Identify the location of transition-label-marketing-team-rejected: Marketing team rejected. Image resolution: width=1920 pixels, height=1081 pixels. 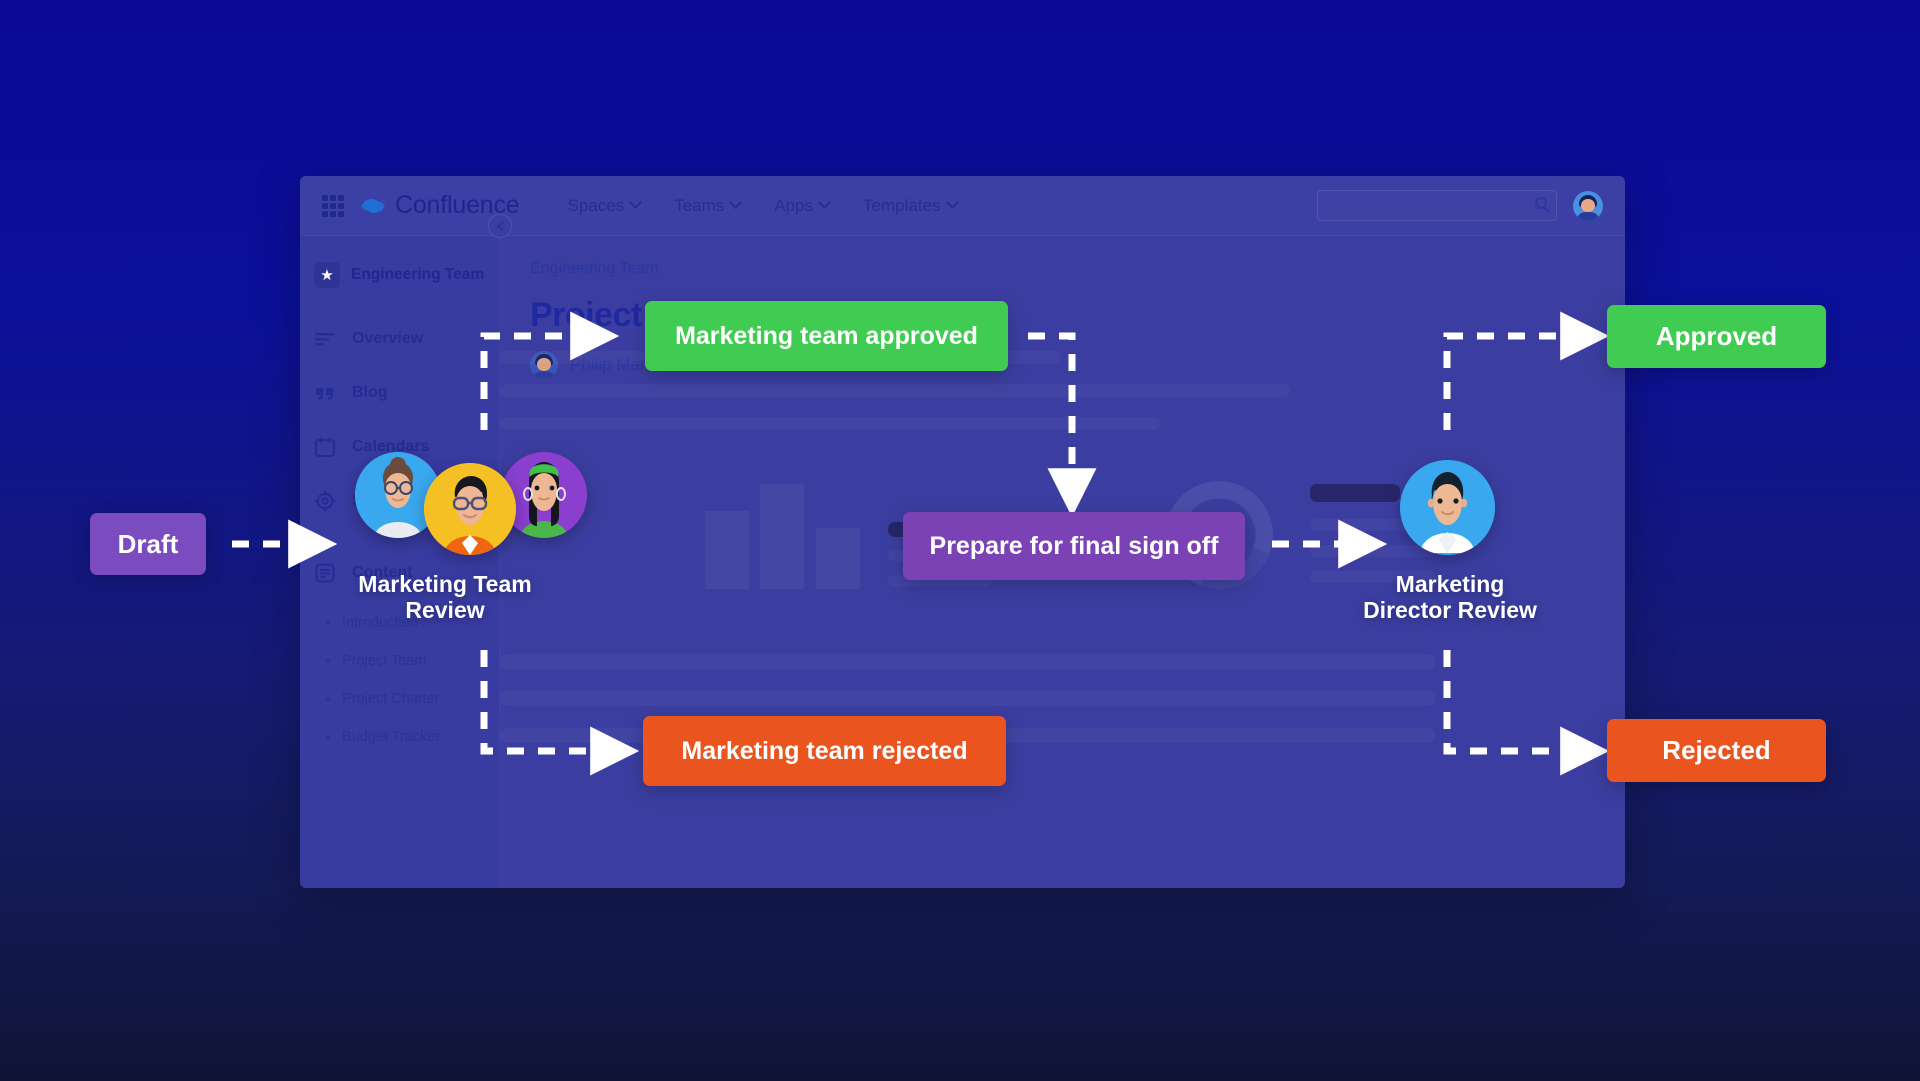
(824, 750).